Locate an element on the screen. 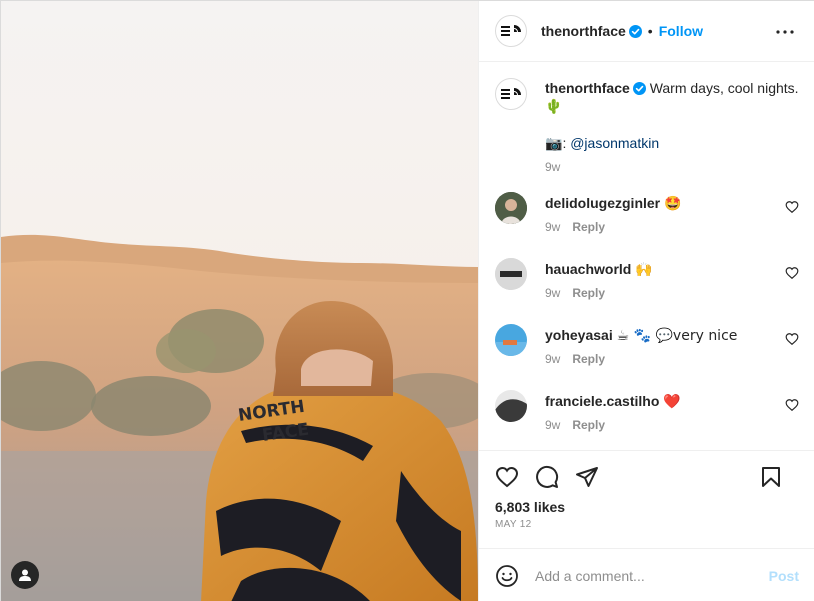 The width and height of the screenshot is (814, 601). post-actions: 6,803 likes MAY 12 is located at coordinates (646, 499).